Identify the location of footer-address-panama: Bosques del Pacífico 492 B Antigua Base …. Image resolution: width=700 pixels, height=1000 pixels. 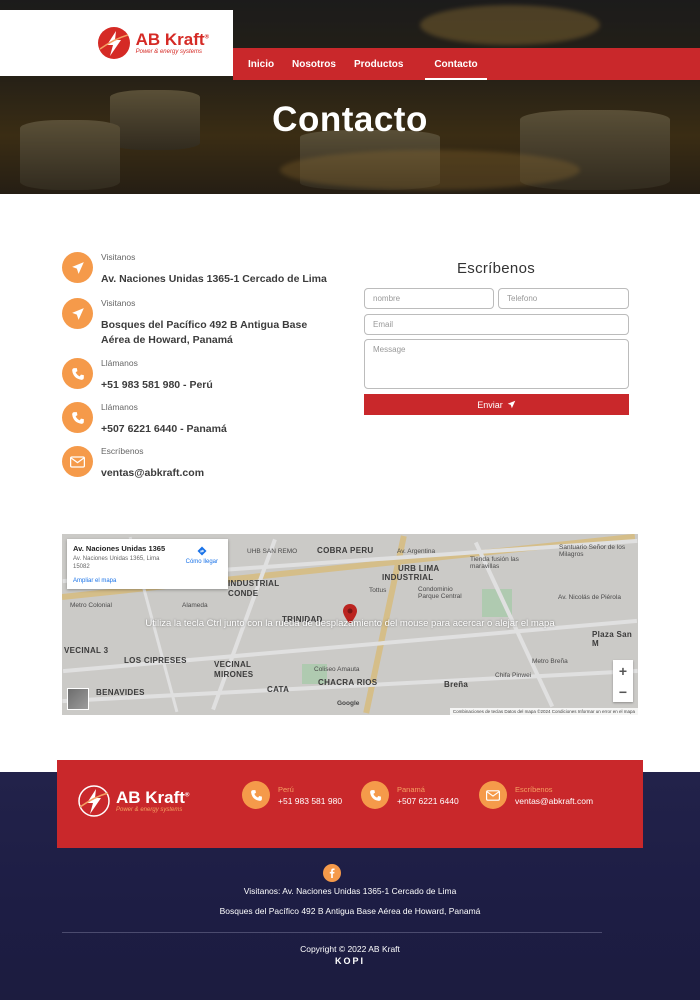
(350, 911).